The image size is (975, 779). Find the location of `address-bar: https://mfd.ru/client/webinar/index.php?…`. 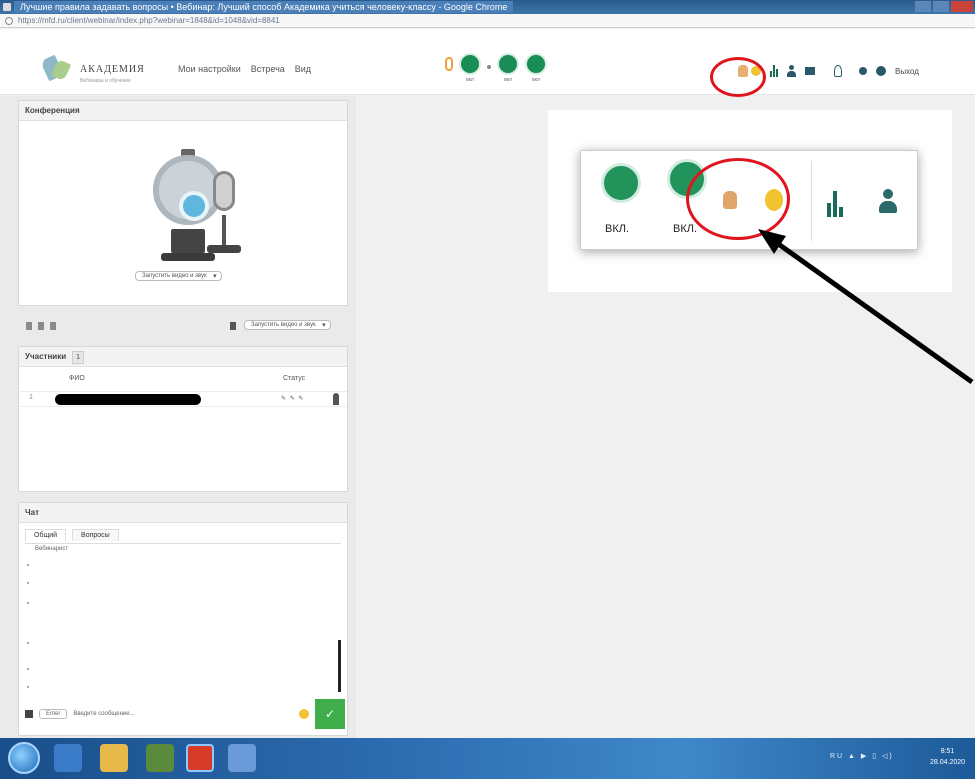

address-bar: https://mfd.ru/client/webinar/index.php?… is located at coordinates (487, 21).